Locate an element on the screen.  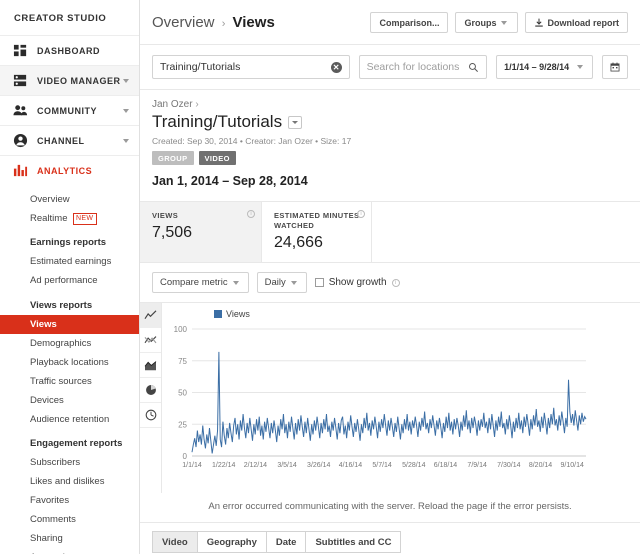
sidebar-subitem-traffic-sources: Traffic sources is located at coordinates (69, 381).